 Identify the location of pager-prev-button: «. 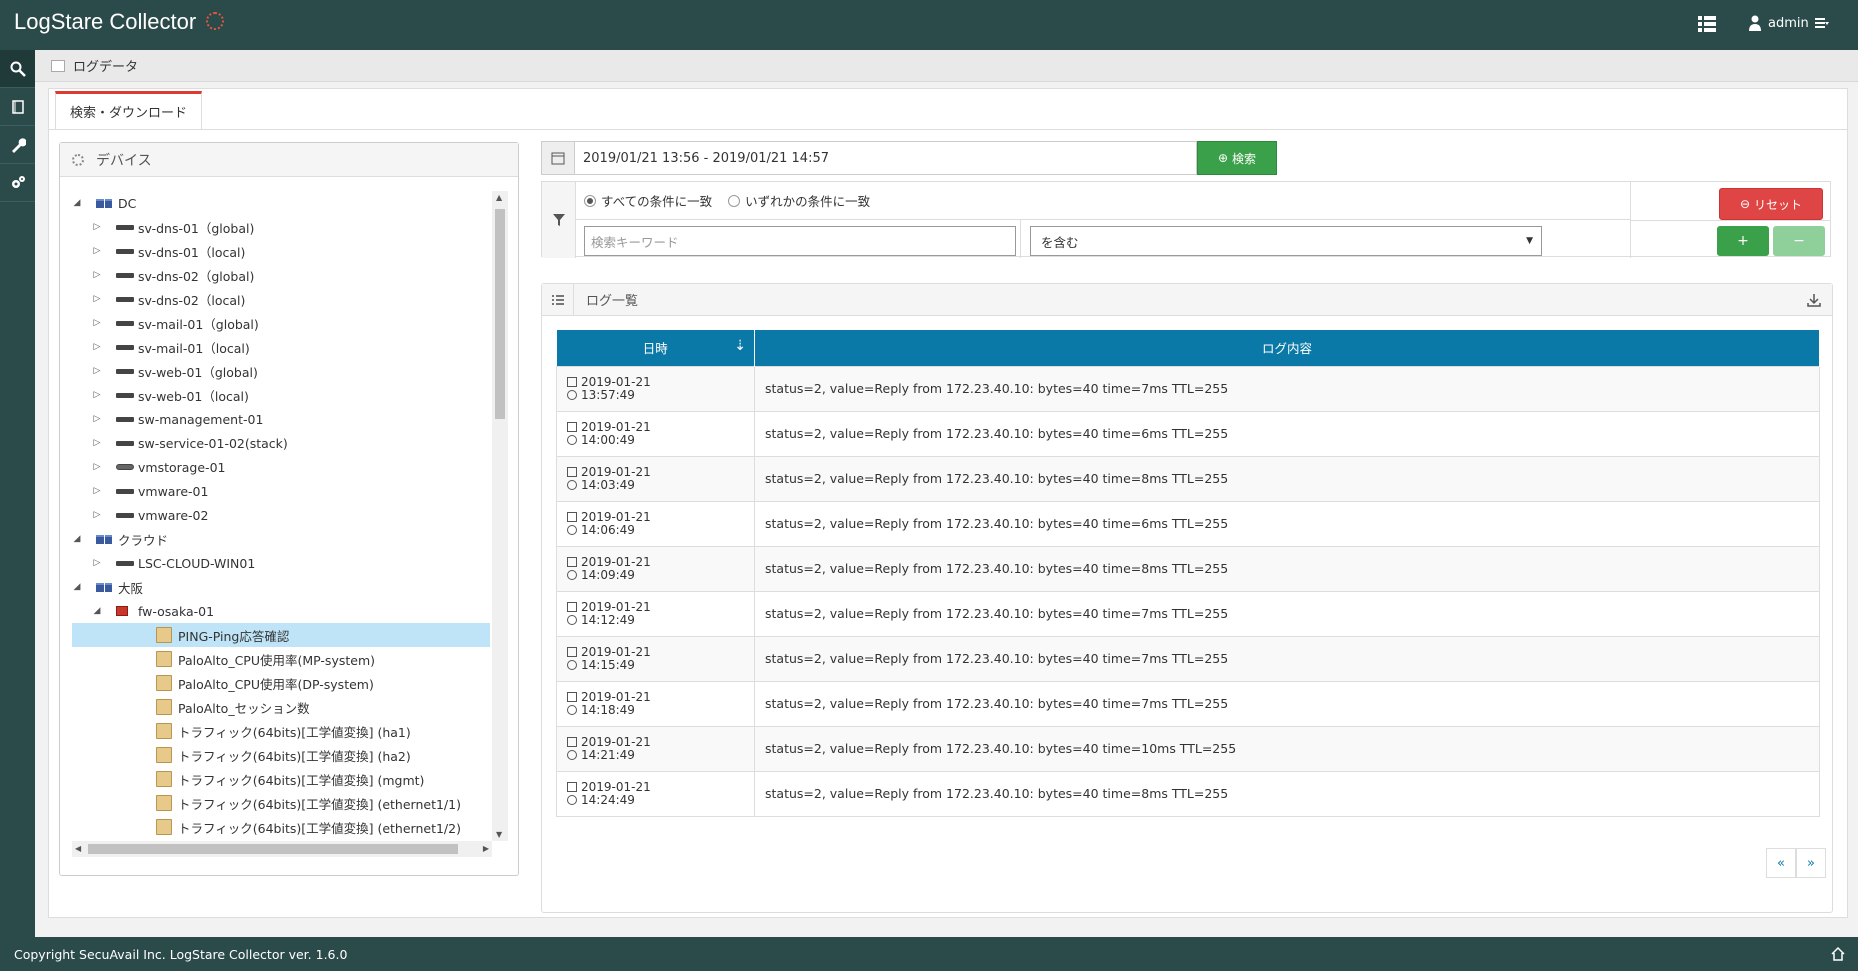
(1781, 863).